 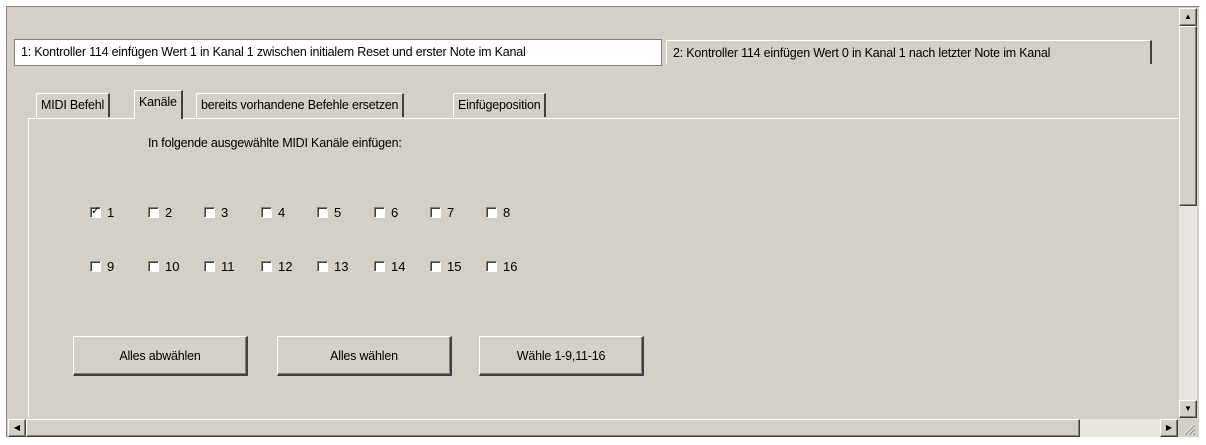 I want to click on channel-9-checkbox: 9, so click(x=102, y=267).